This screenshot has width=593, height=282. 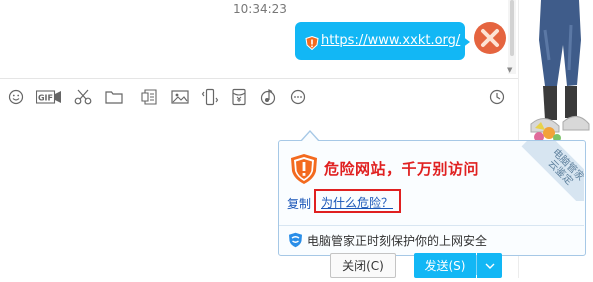 I want to click on popup-separator, so click(x=431, y=225).